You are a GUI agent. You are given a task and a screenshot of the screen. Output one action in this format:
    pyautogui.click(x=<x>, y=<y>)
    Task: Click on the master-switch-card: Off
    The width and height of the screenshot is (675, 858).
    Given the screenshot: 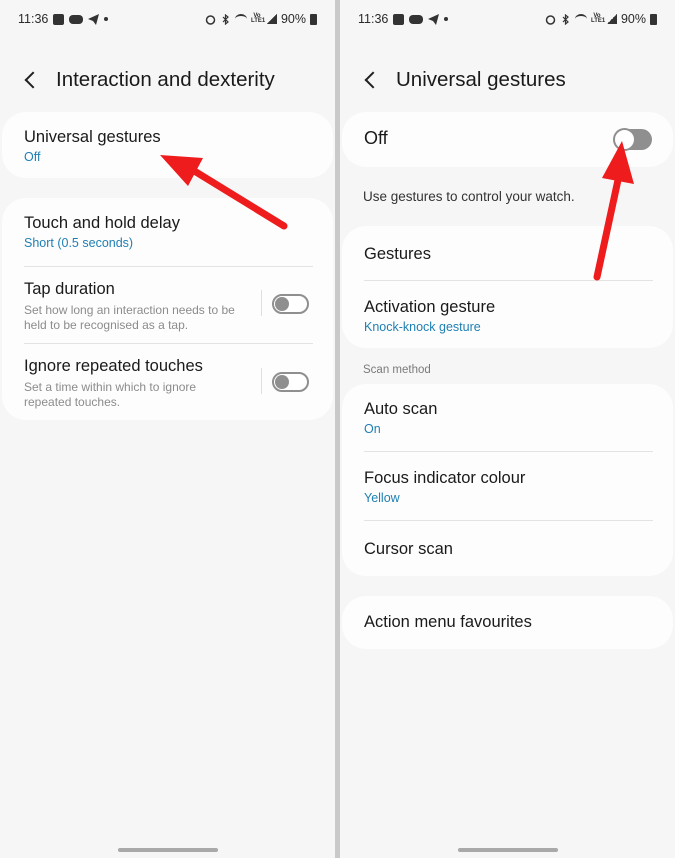 What is the action you would take?
    pyautogui.click(x=507, y=139)
    